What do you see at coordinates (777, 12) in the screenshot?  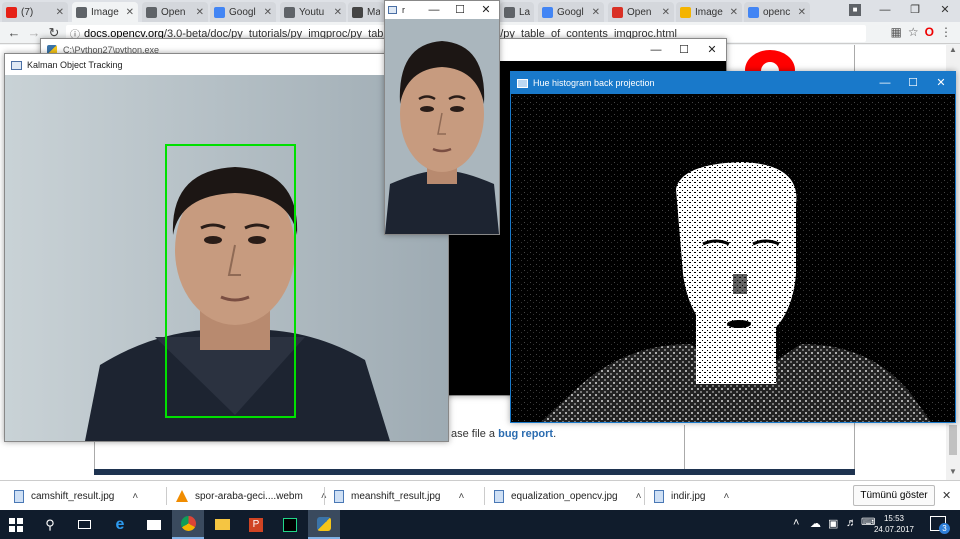 I see `browser-tab: openc ✕` at bounding box center [777, 12].